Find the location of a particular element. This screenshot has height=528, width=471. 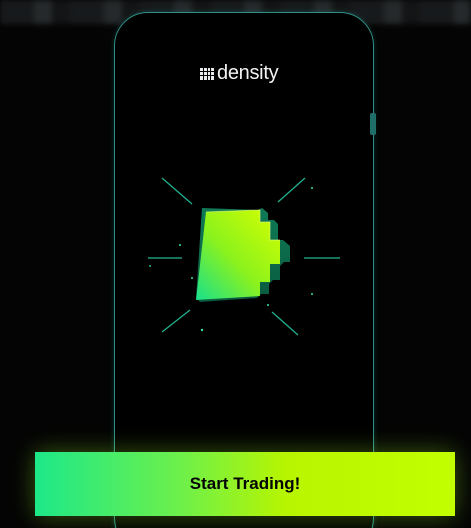

pixel-d-3d-icon is located at coordinates (244, 256).